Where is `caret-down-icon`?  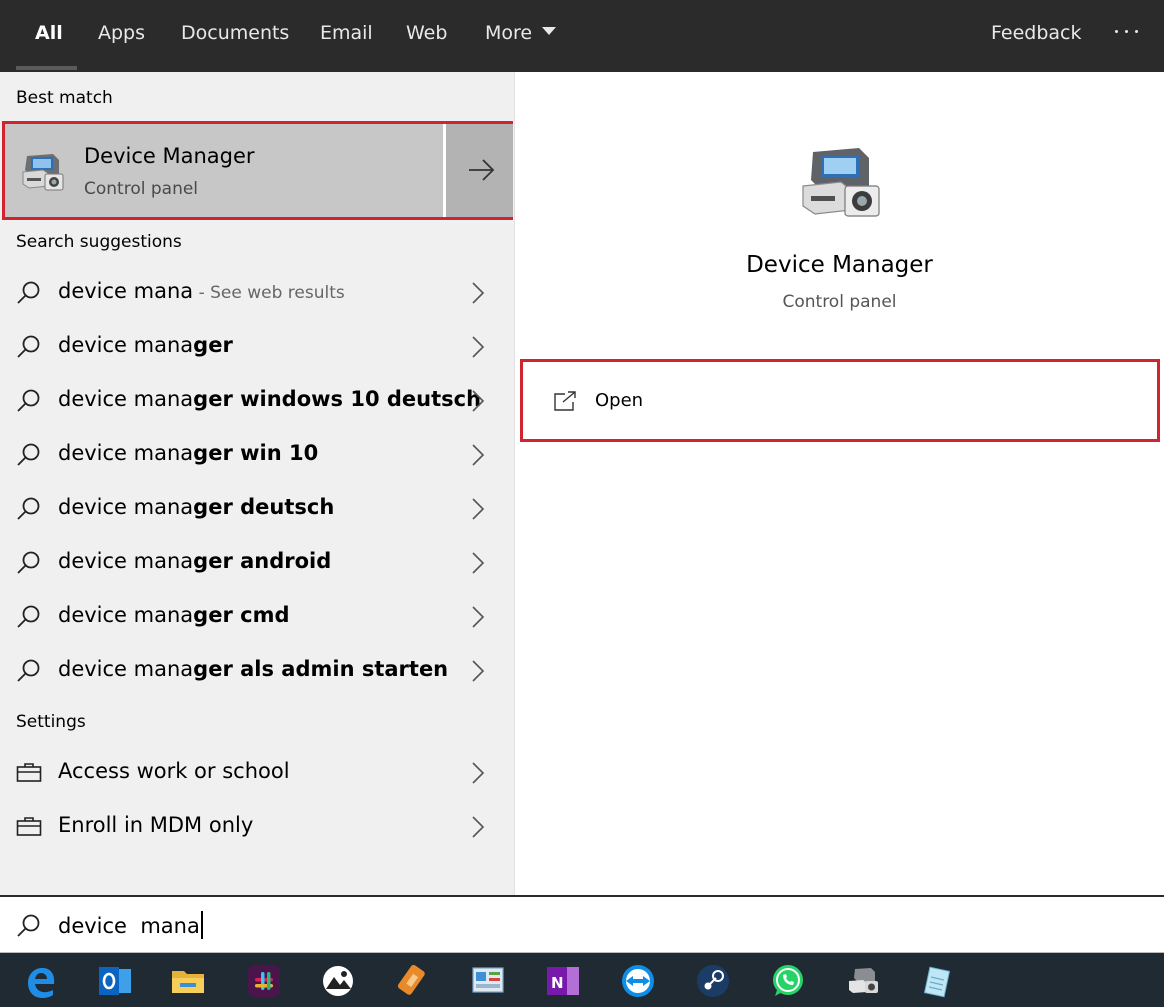 caret-down-icon is located at coordinates (549, 30).